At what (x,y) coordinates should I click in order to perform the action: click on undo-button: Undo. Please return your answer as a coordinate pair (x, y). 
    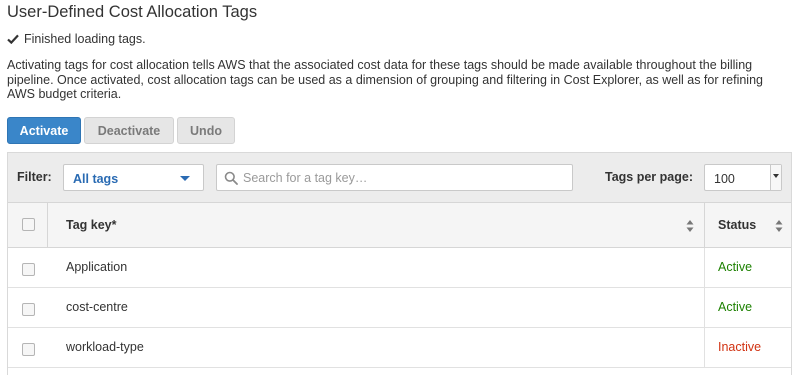
    Looking at the image, I should click on (206, 130).